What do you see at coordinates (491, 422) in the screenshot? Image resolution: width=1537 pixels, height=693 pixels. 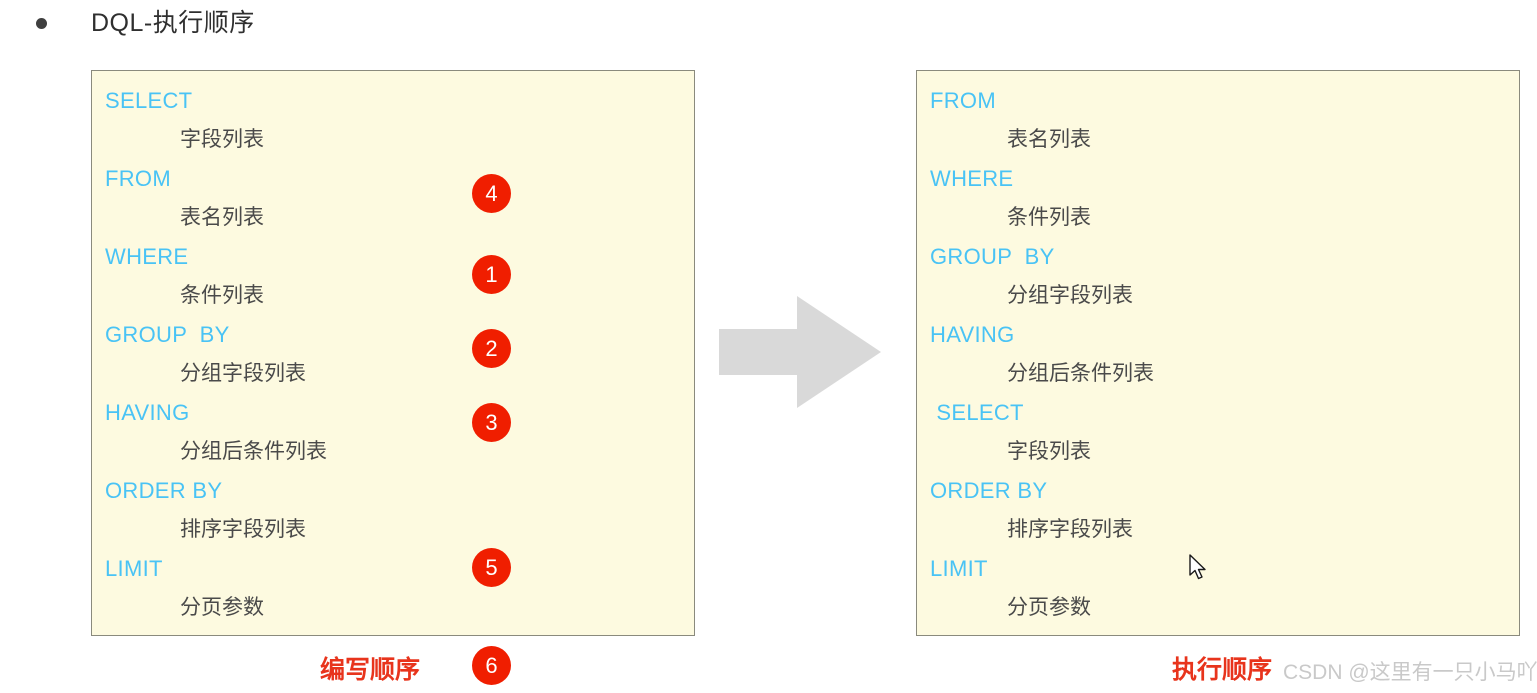 I see `order-badge-3: 3` at bounding box center [491, 422].